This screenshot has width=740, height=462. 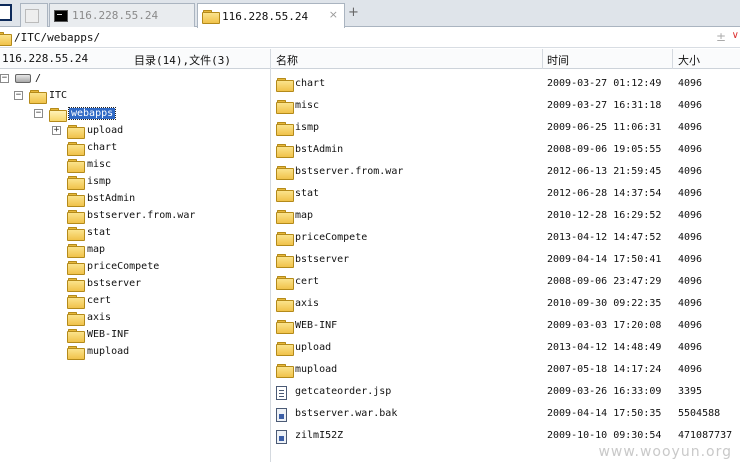 What do you see at coordinates (604, 193) in the screenshot?
I see `file-time: 2012-06-28 14:37:54` at bounding box center [604, 193].